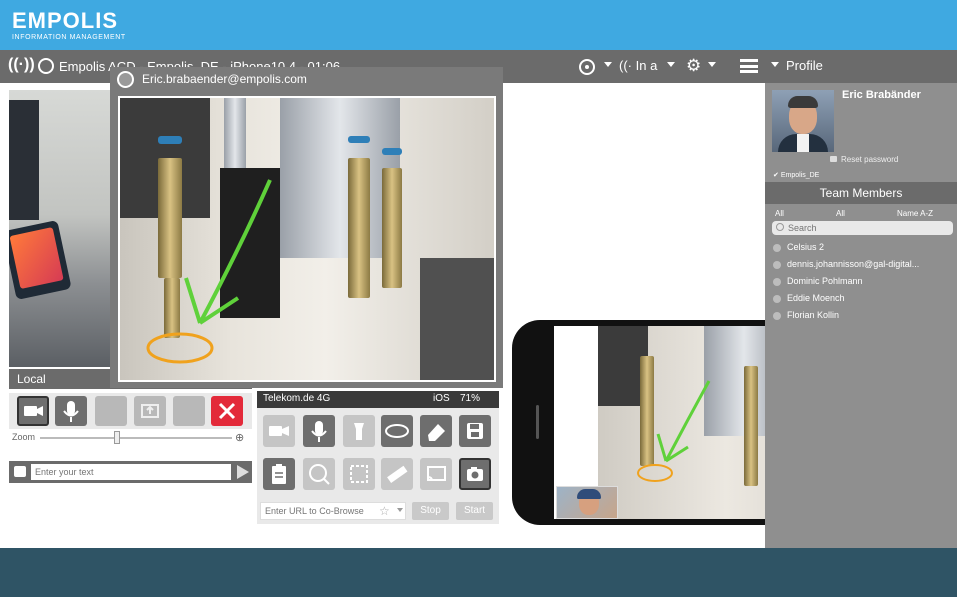 The height and width of the screenshot is (597, 957). Describe the element at coordinates (868, 228) in the screenshot. I see `search-input` at that location.